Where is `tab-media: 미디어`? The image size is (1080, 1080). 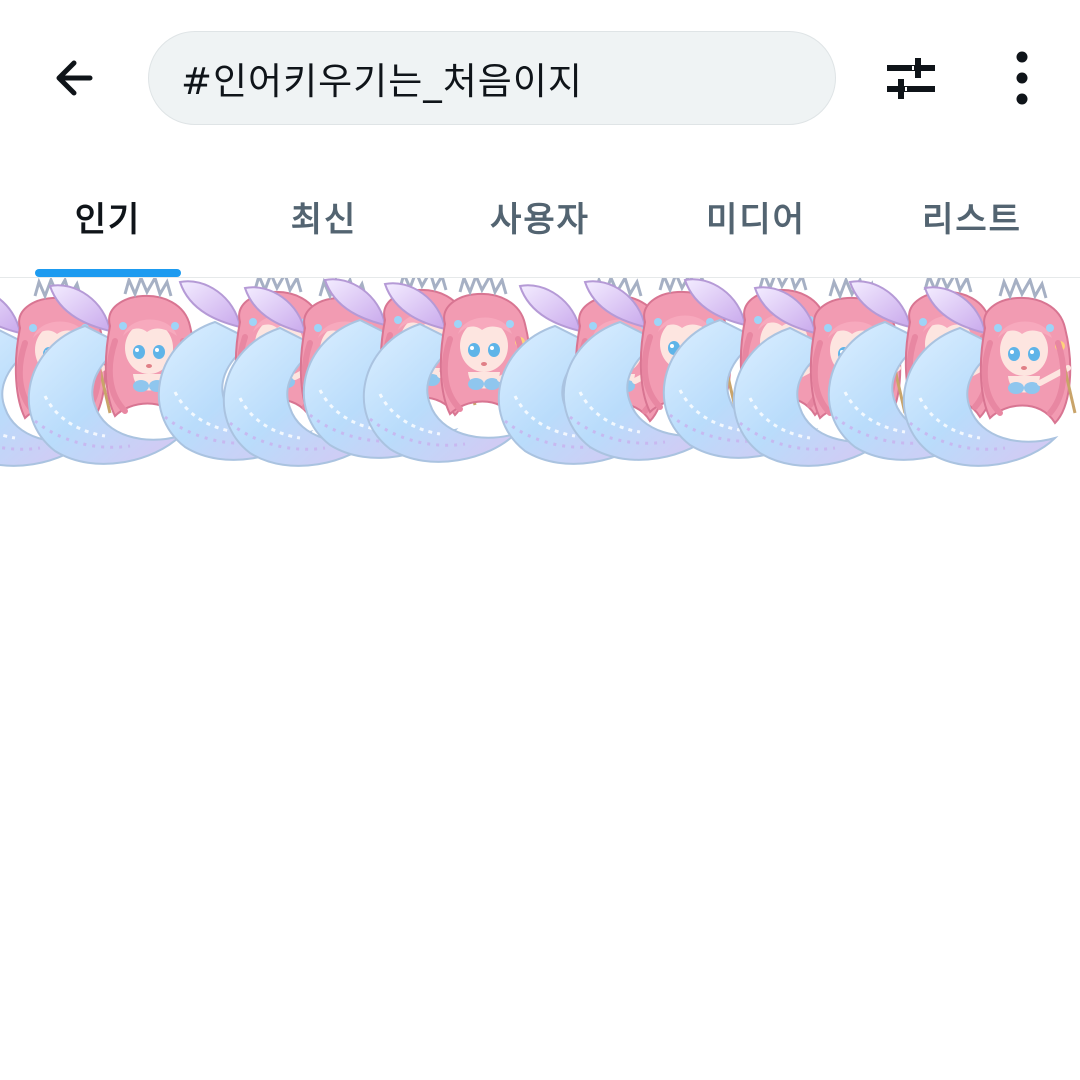 tab-media: 미디어 is located at coordinates (756, 216).